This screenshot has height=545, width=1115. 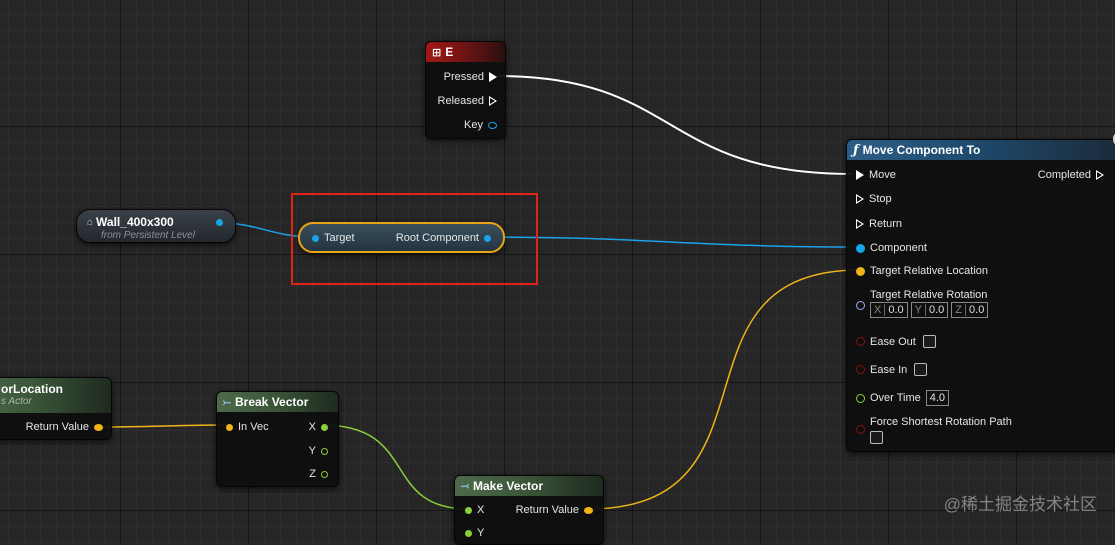 What do you see at coordinates (135, 222) in the screenshot?
I see `wall-title: Wall_400x300` at bounding box center [135, 222].